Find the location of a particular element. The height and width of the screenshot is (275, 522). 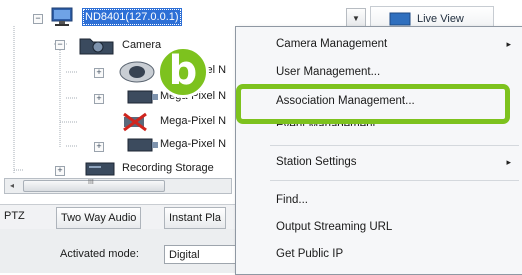

highlight-annotation-box is located at coordinates (373, 104).